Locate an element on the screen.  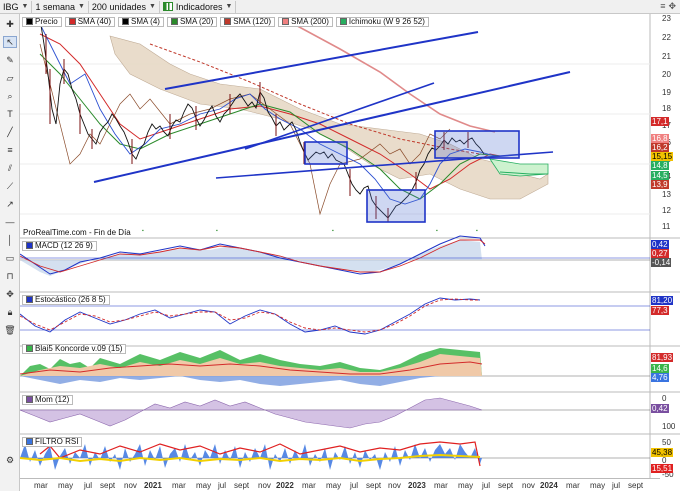
move-tool-icon: ✥ is located at coordinates (10, 294).